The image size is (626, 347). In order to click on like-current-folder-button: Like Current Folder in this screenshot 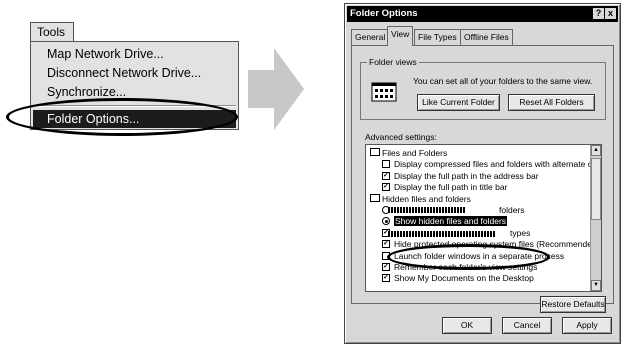, I will do `click(458, 102)`.